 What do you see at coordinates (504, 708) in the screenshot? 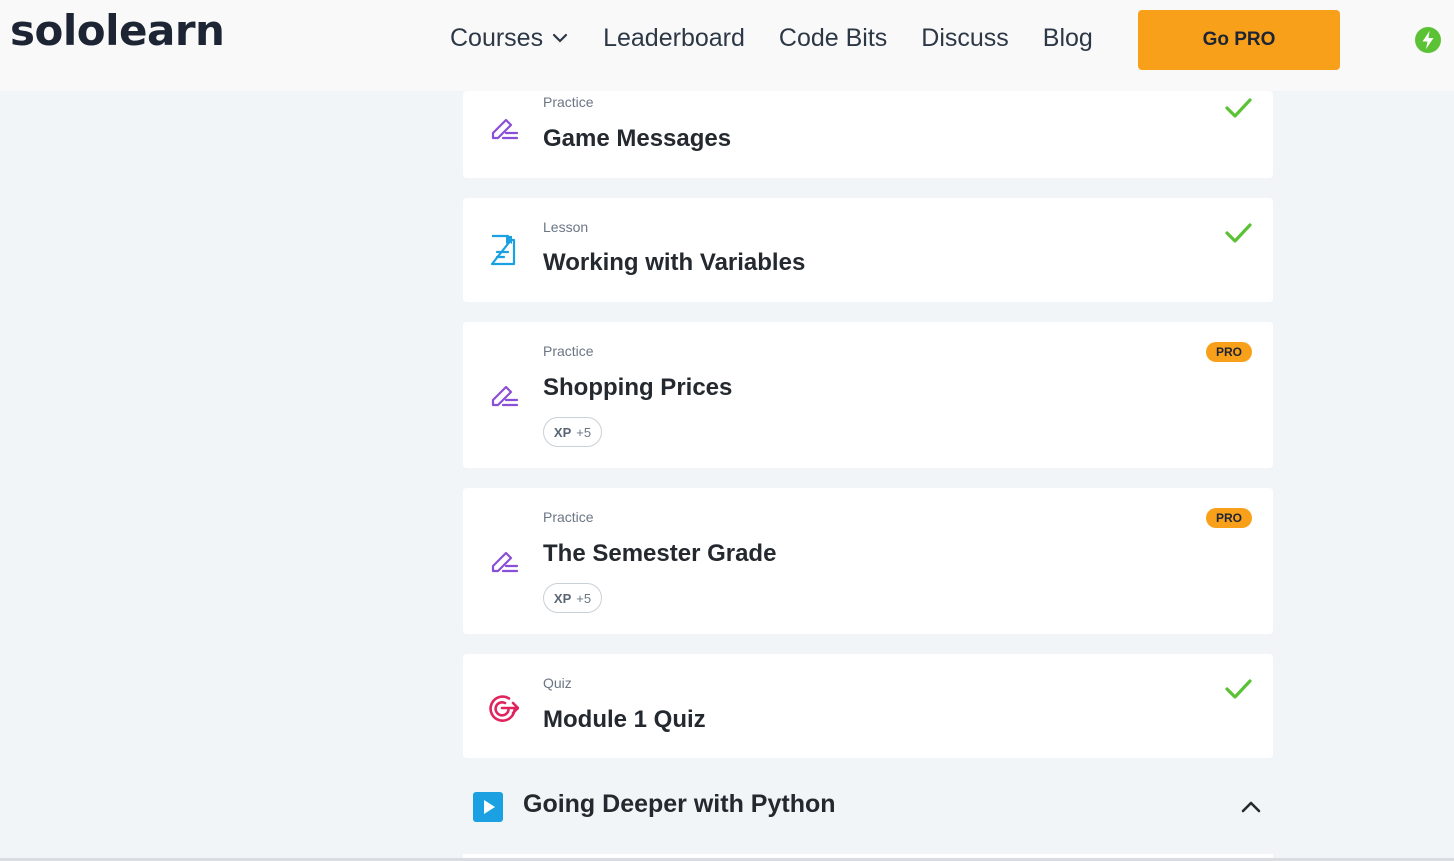
I see `target-icon` at bounding box center [504, 708].